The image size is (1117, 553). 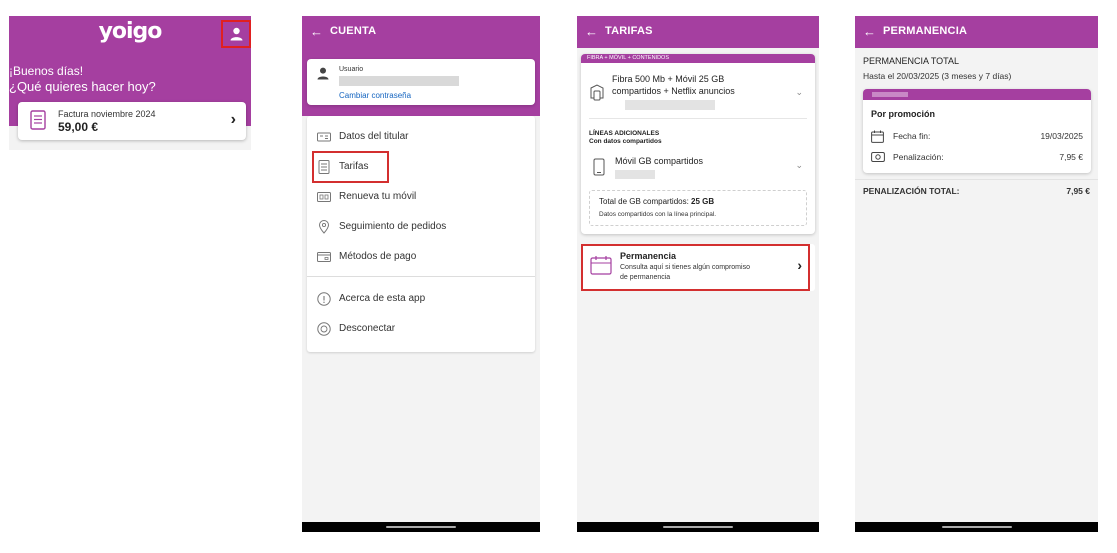 What do you see at coordinates (421, 167) in the screenshot?
I see `menu-item-tariffs: Tarifas` at bounding box center [421, 167].